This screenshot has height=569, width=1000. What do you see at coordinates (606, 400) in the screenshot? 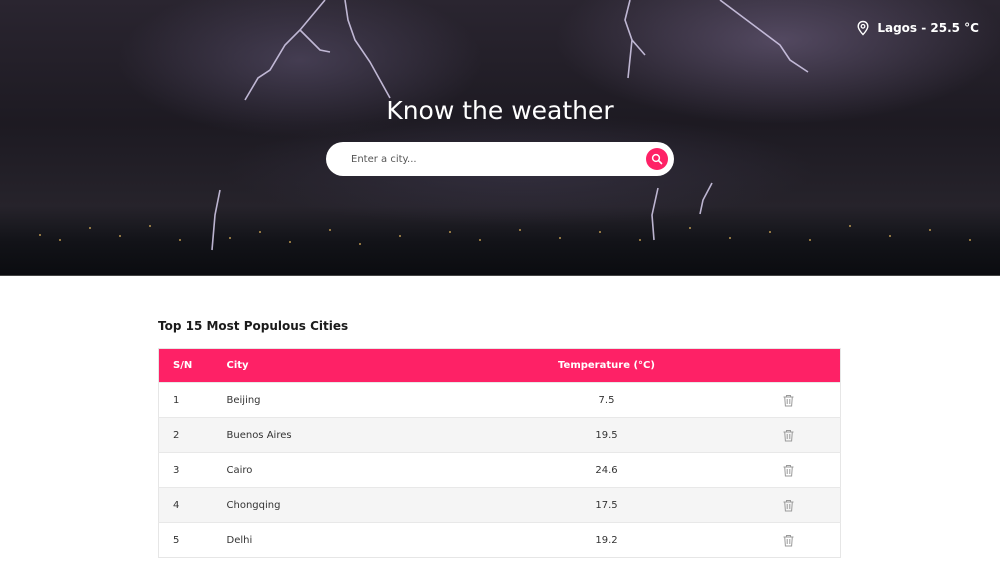
I see `cell-temperature: 7.5` at bounding box center [606, 400].